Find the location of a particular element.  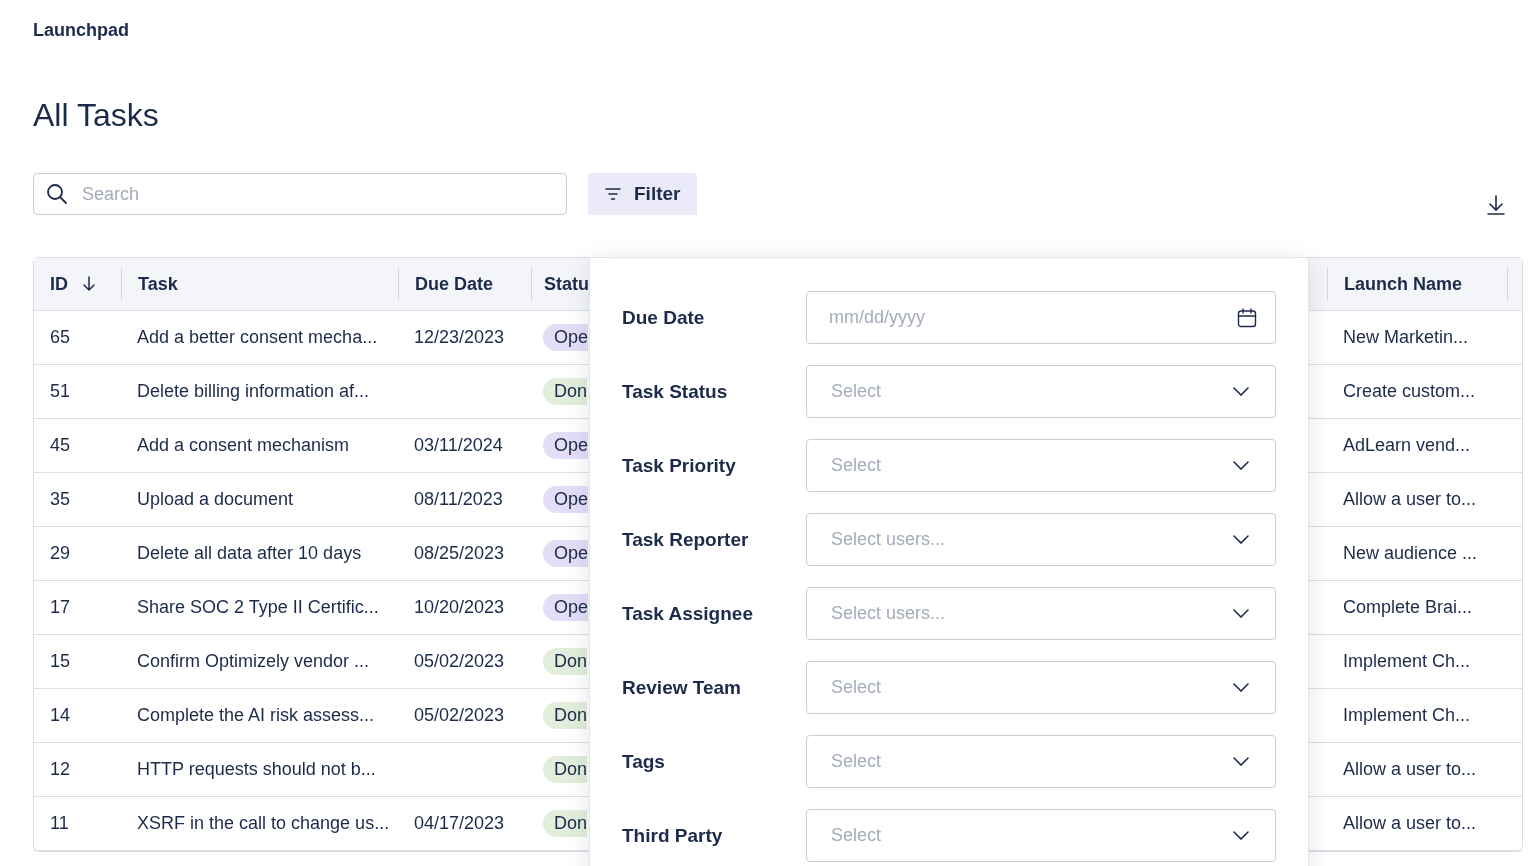

search-icon is located at coordinates (57, 194).